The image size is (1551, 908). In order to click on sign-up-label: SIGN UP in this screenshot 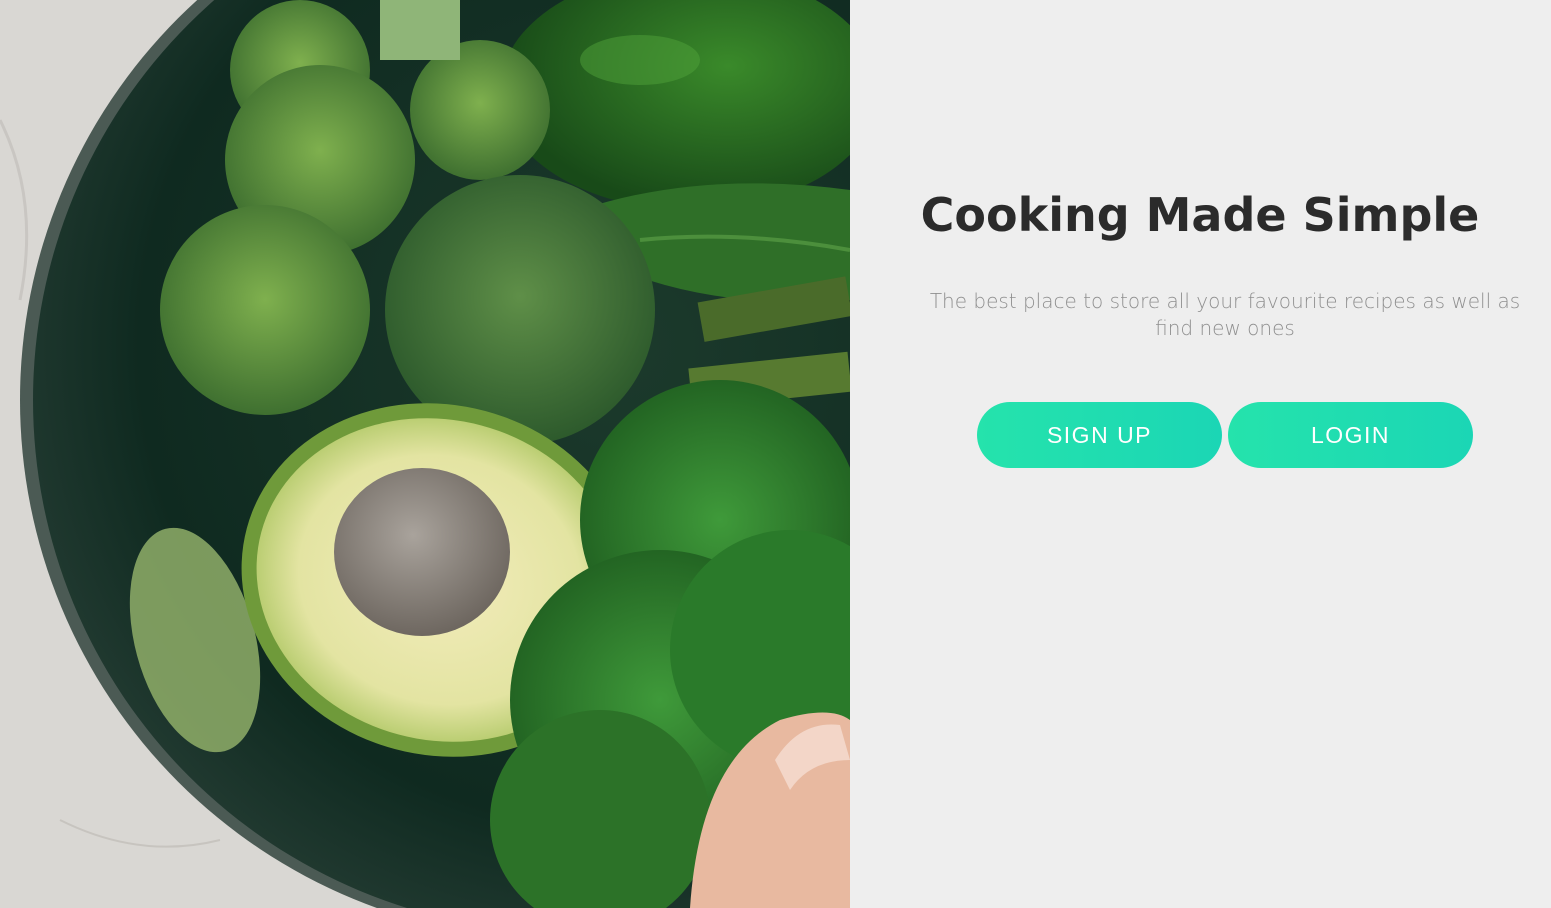, I will do `click(1099, 434)`.